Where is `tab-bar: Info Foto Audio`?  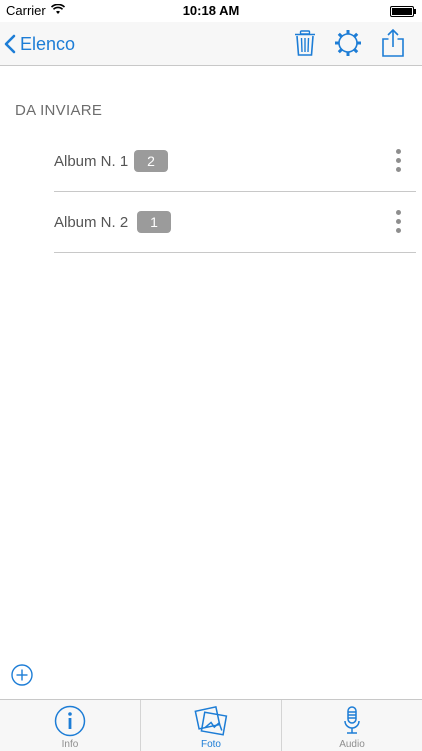
tab-bar: Info Foto Audio is located at coordinates (211, 725).